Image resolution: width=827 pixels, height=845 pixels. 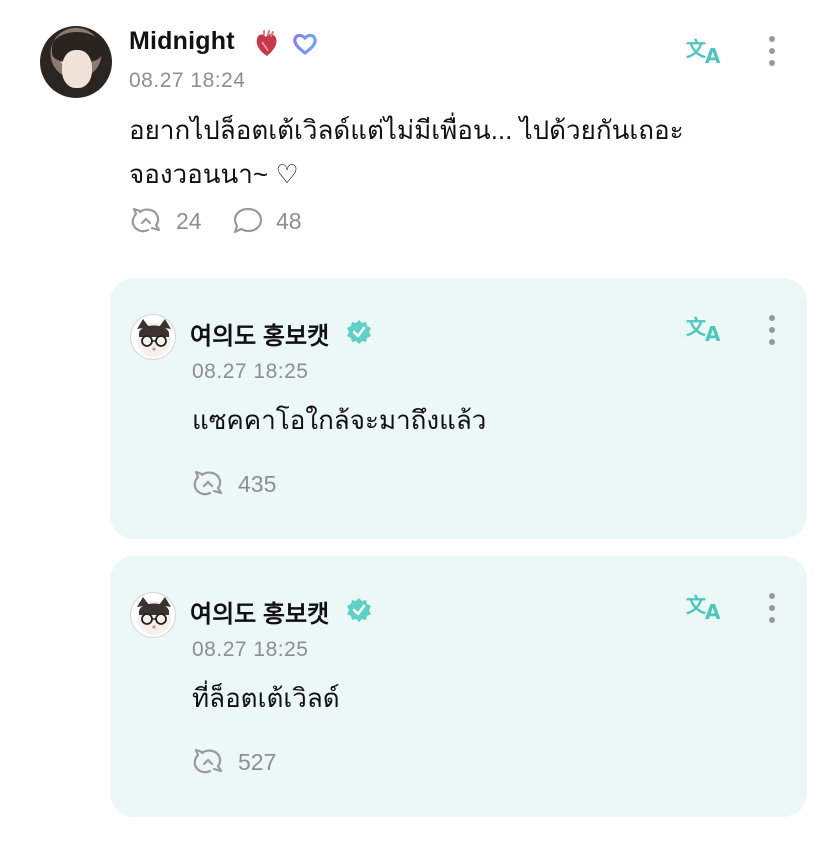 What do you see at coordinates (187, 80) in the screenshot?
I see `post-timestamp: 08.27 18:24` at bounding box center [187, 80].